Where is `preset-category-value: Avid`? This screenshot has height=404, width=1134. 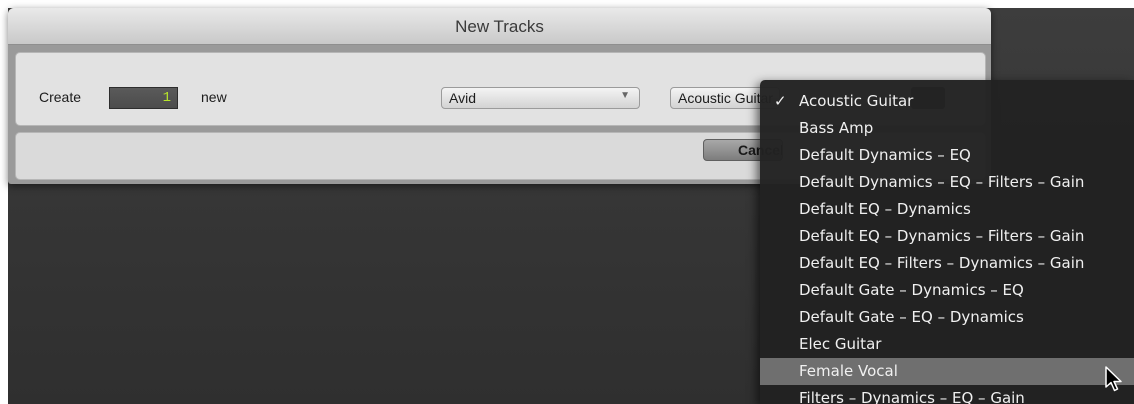
preset-category-value: Avid is located at coordinates (462, 98).